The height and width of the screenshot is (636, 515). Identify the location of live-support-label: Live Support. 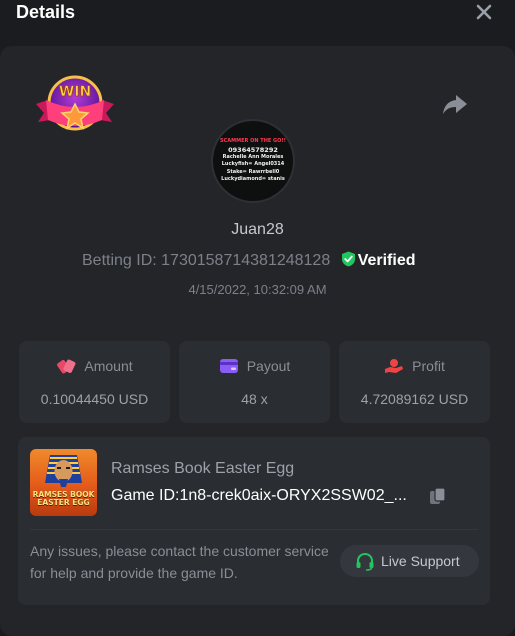
(420, 561).